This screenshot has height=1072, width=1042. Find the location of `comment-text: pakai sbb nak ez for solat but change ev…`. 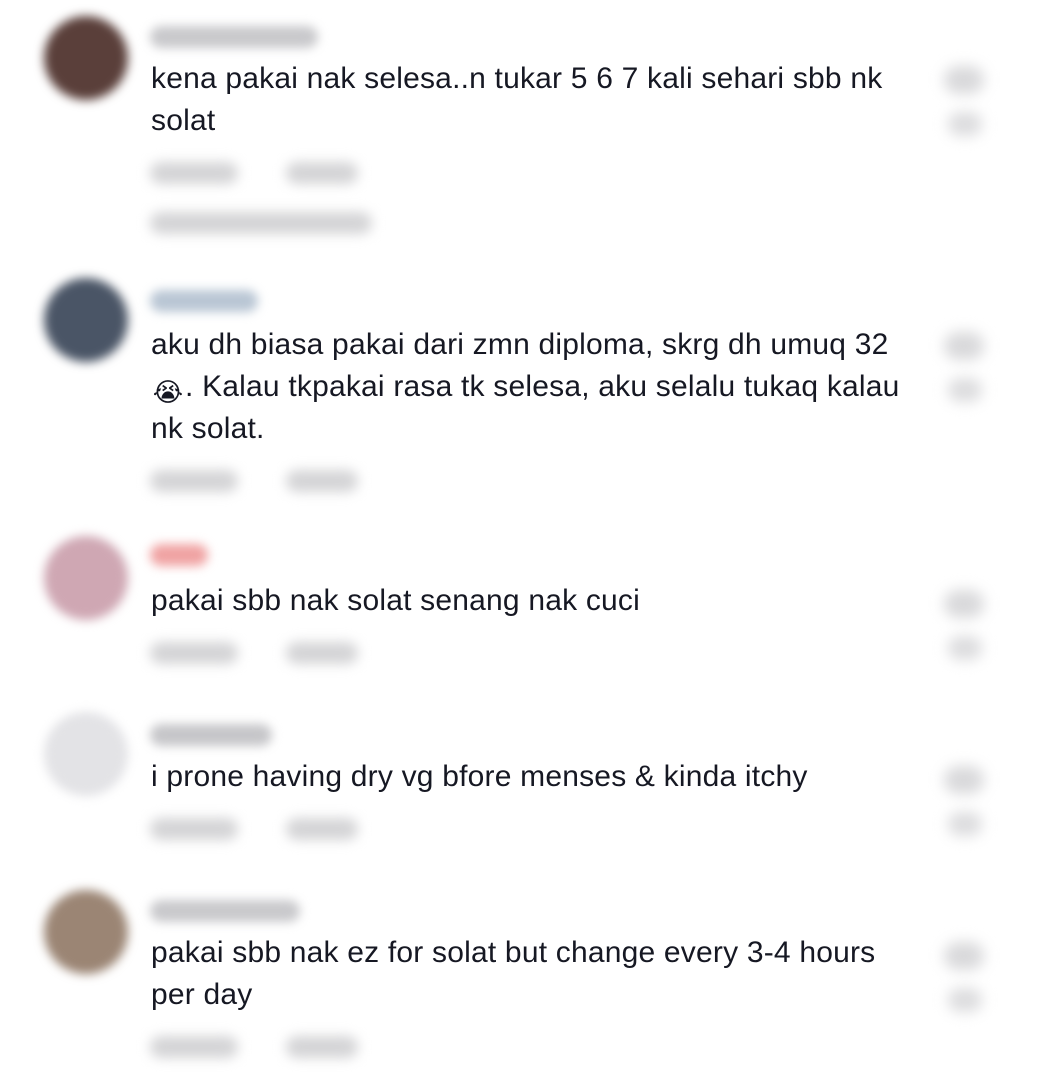

comment-text: pakai sbb nak ez for solat but change ev… is located at coordinates (513, 973).